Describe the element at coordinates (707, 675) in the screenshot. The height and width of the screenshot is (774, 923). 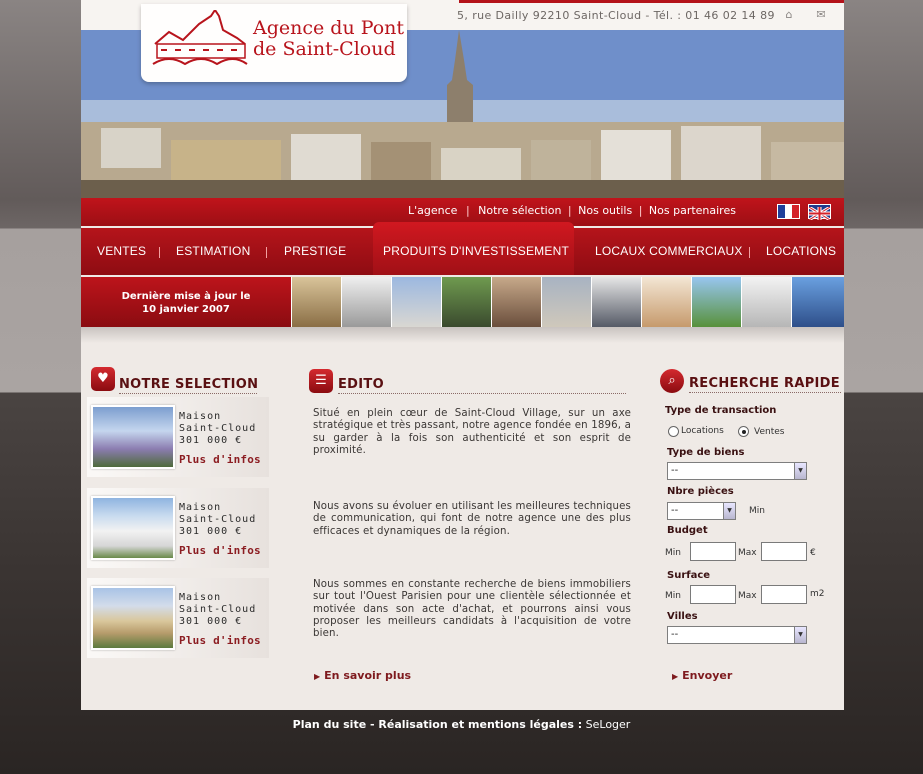
I see `envoyer-label: Envoyer` at that location.